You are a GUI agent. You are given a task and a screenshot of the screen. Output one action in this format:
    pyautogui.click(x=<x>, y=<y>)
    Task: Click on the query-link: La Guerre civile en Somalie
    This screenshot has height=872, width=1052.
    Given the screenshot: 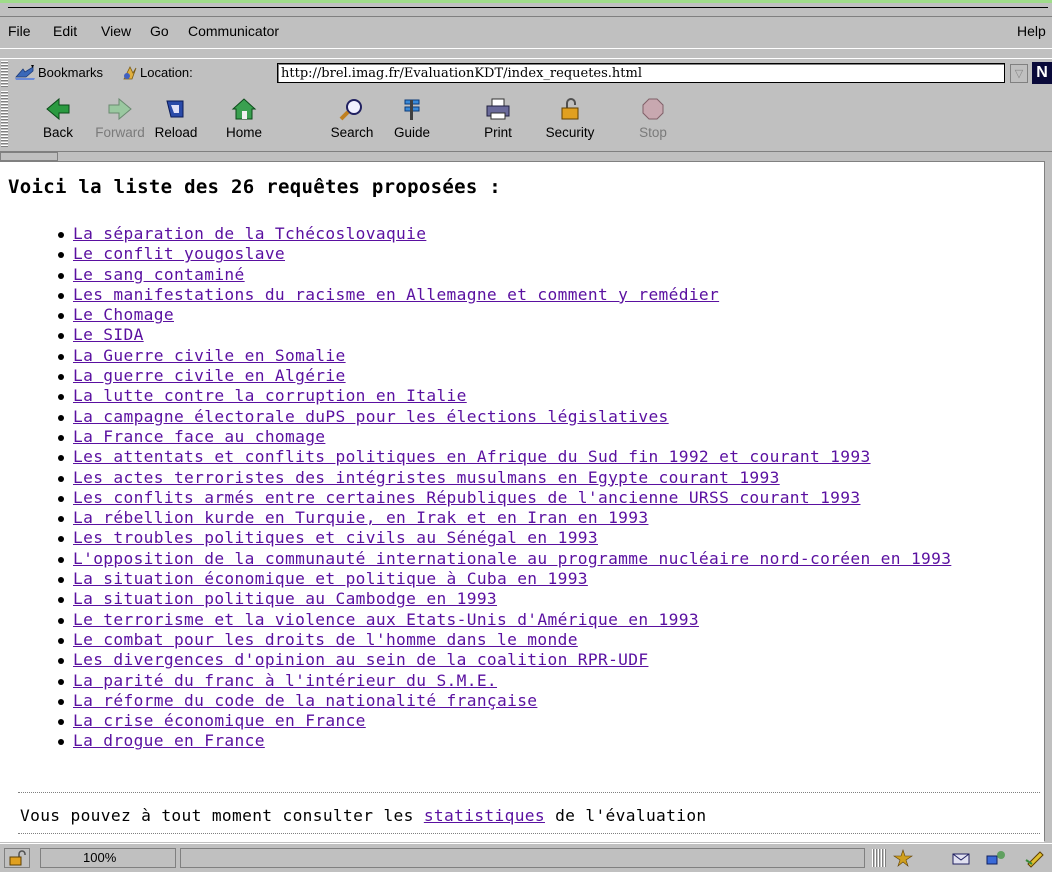 What is the action you would take?
    pyautogui.click(x=209, y=355)
    